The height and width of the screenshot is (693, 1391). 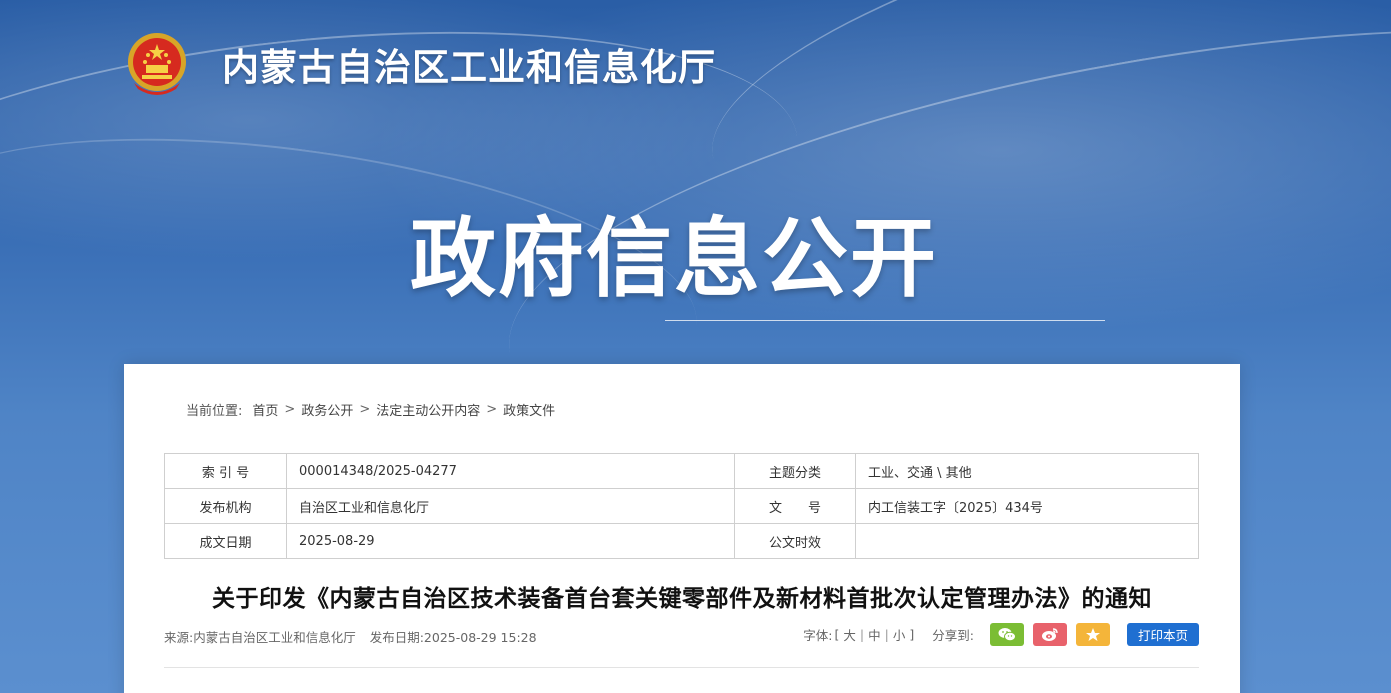 I want to click on font-size-large: 大, so click(x=849, y=634).